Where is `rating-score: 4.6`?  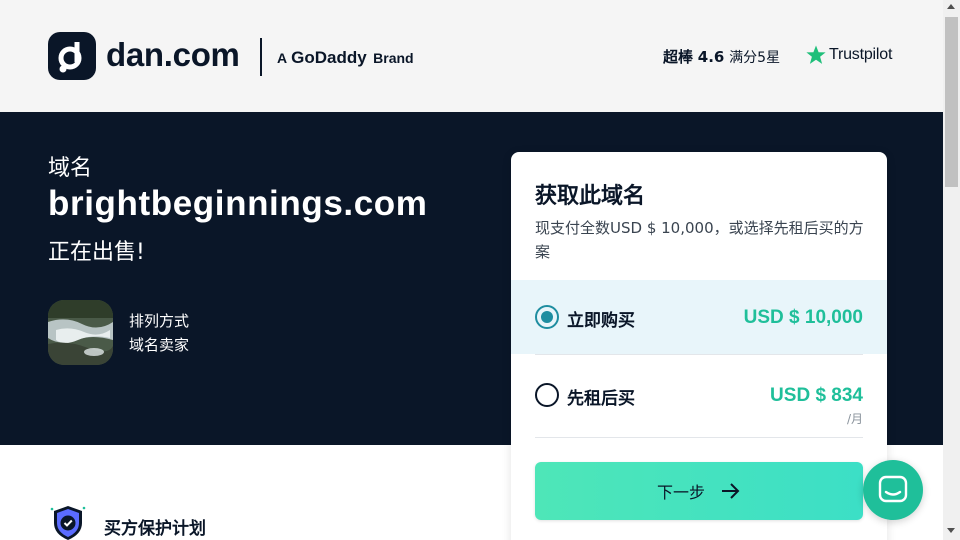
rating-score: 4.6 is located at coordinates (711, 57).